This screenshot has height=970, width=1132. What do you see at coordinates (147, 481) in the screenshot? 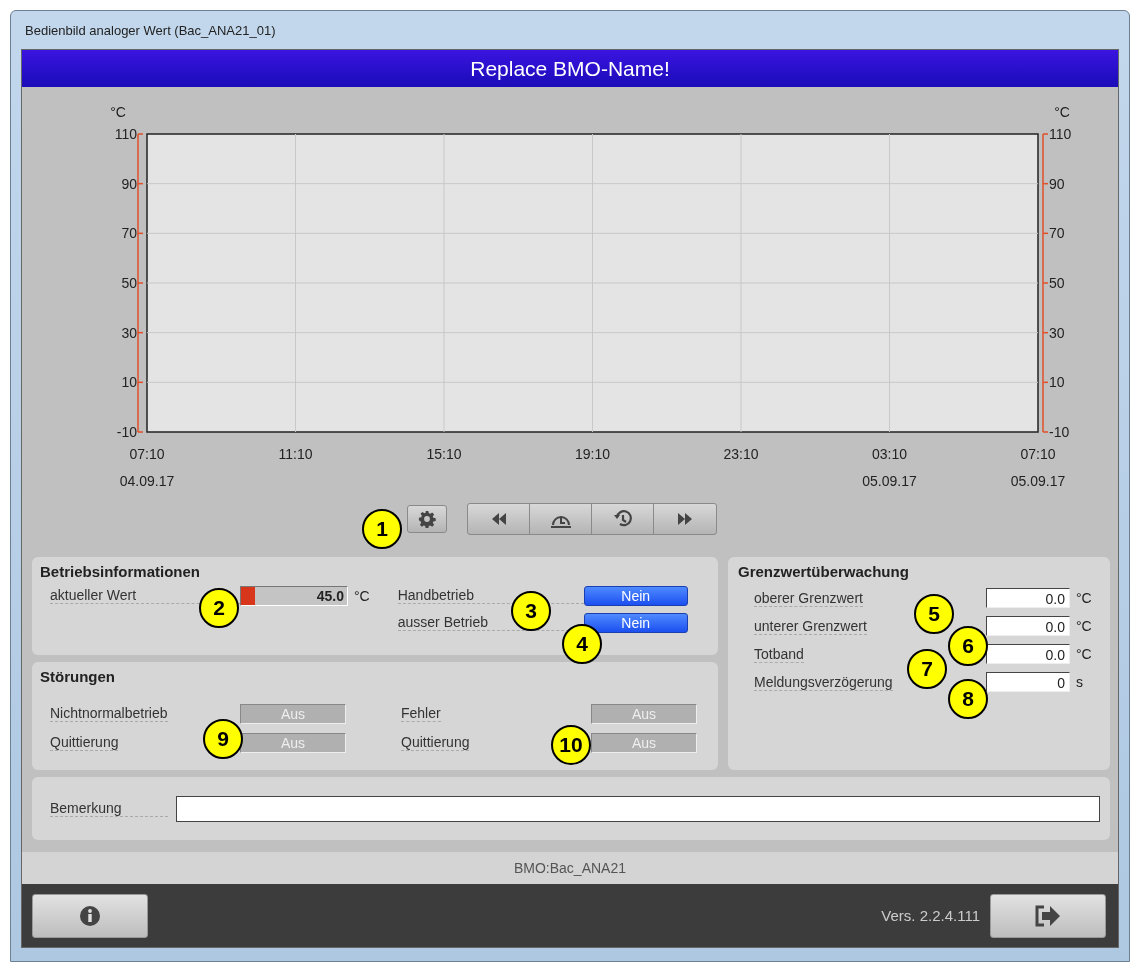
I see `date-label: 04.09.17` at bounding box center [147, 481].